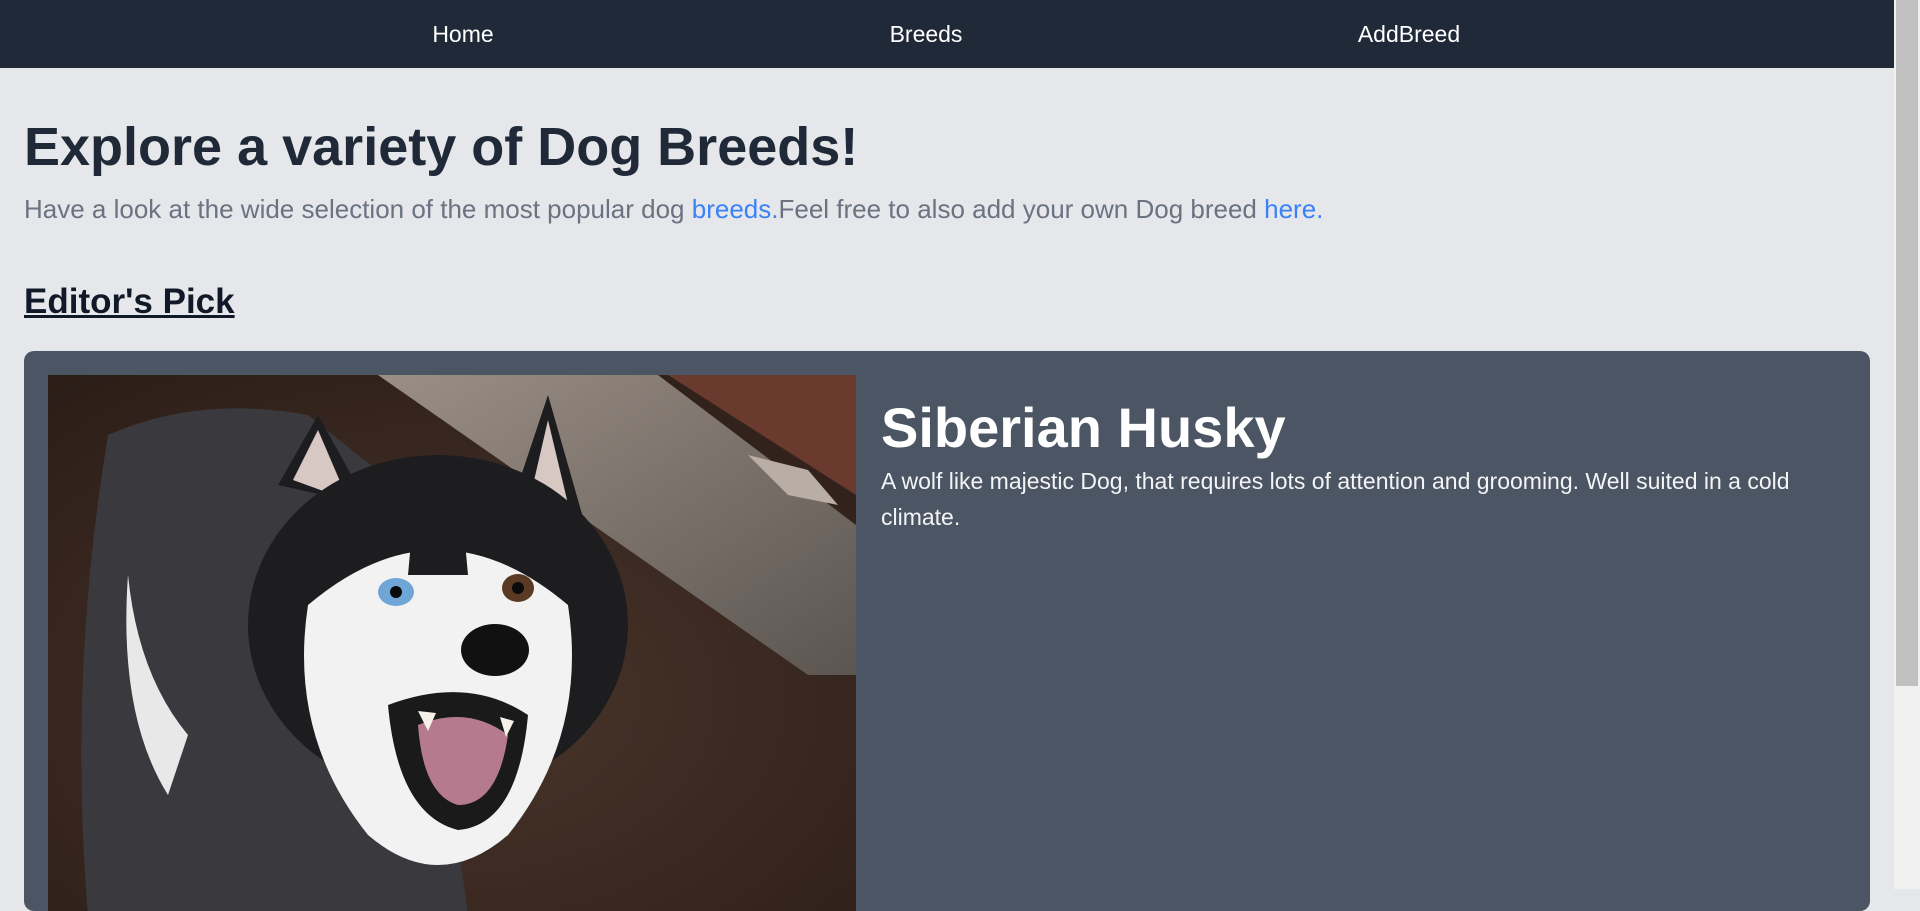 This screenshot has height=911, width=1920. Describe the element at coordinates (1021, 209) in the screenshot. I see `subtitle-text-2: Feel free to also add your own Dog breed` at that location.